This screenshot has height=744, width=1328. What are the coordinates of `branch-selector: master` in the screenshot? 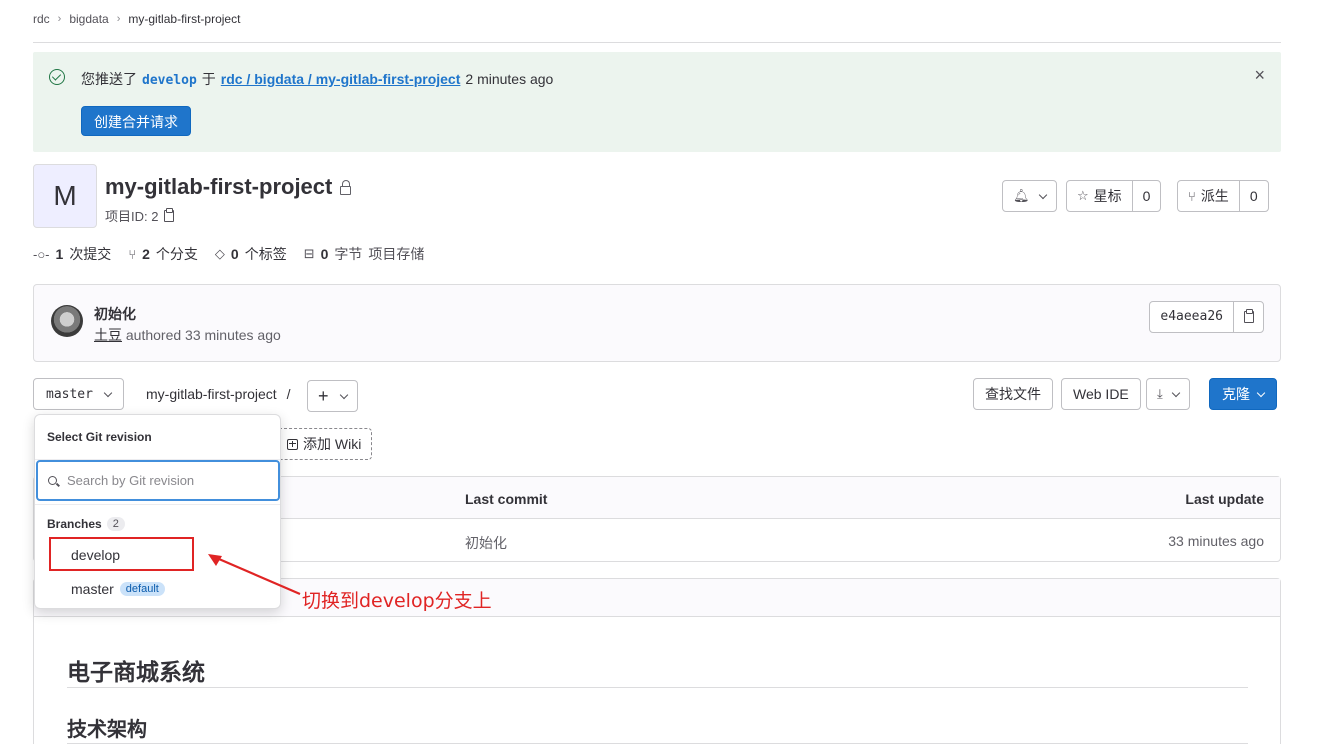 It's located at (78, 394).